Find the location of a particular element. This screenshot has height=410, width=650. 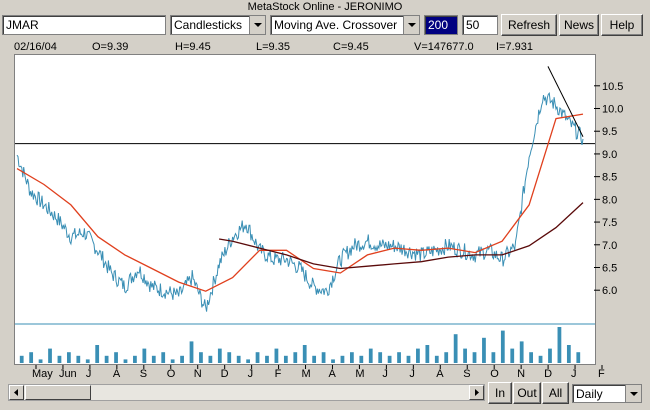

show-all-button: All is located at coordinates (555, 393).